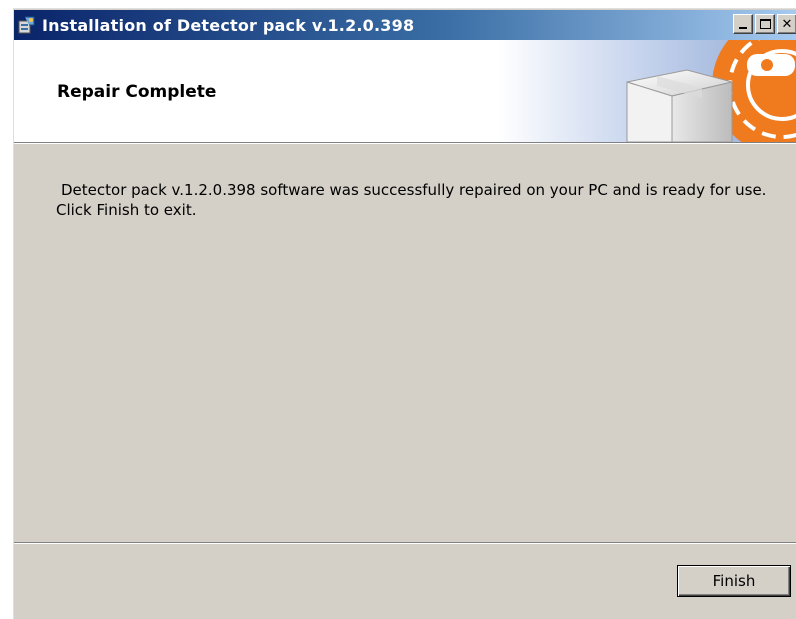 This screenshot has height=619, width=796. Describe the element at coordinates (27, 25) in the screenshot. I see `installer-icon` at that location.